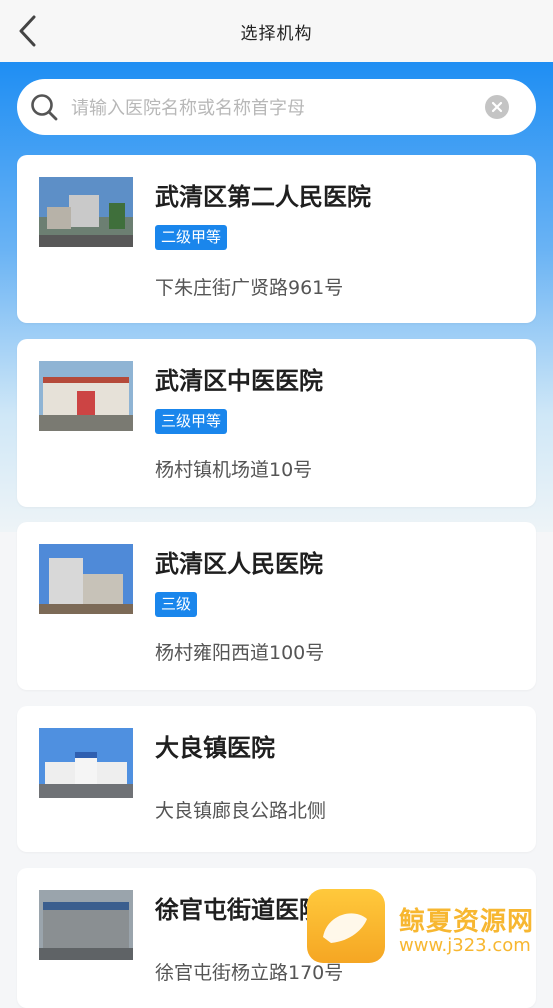  What do you see at coordinates (249, 288) in the screenshot?
I see `hospital-address: 下朱庄街广贤路961号` at bounding box center [249, 288].